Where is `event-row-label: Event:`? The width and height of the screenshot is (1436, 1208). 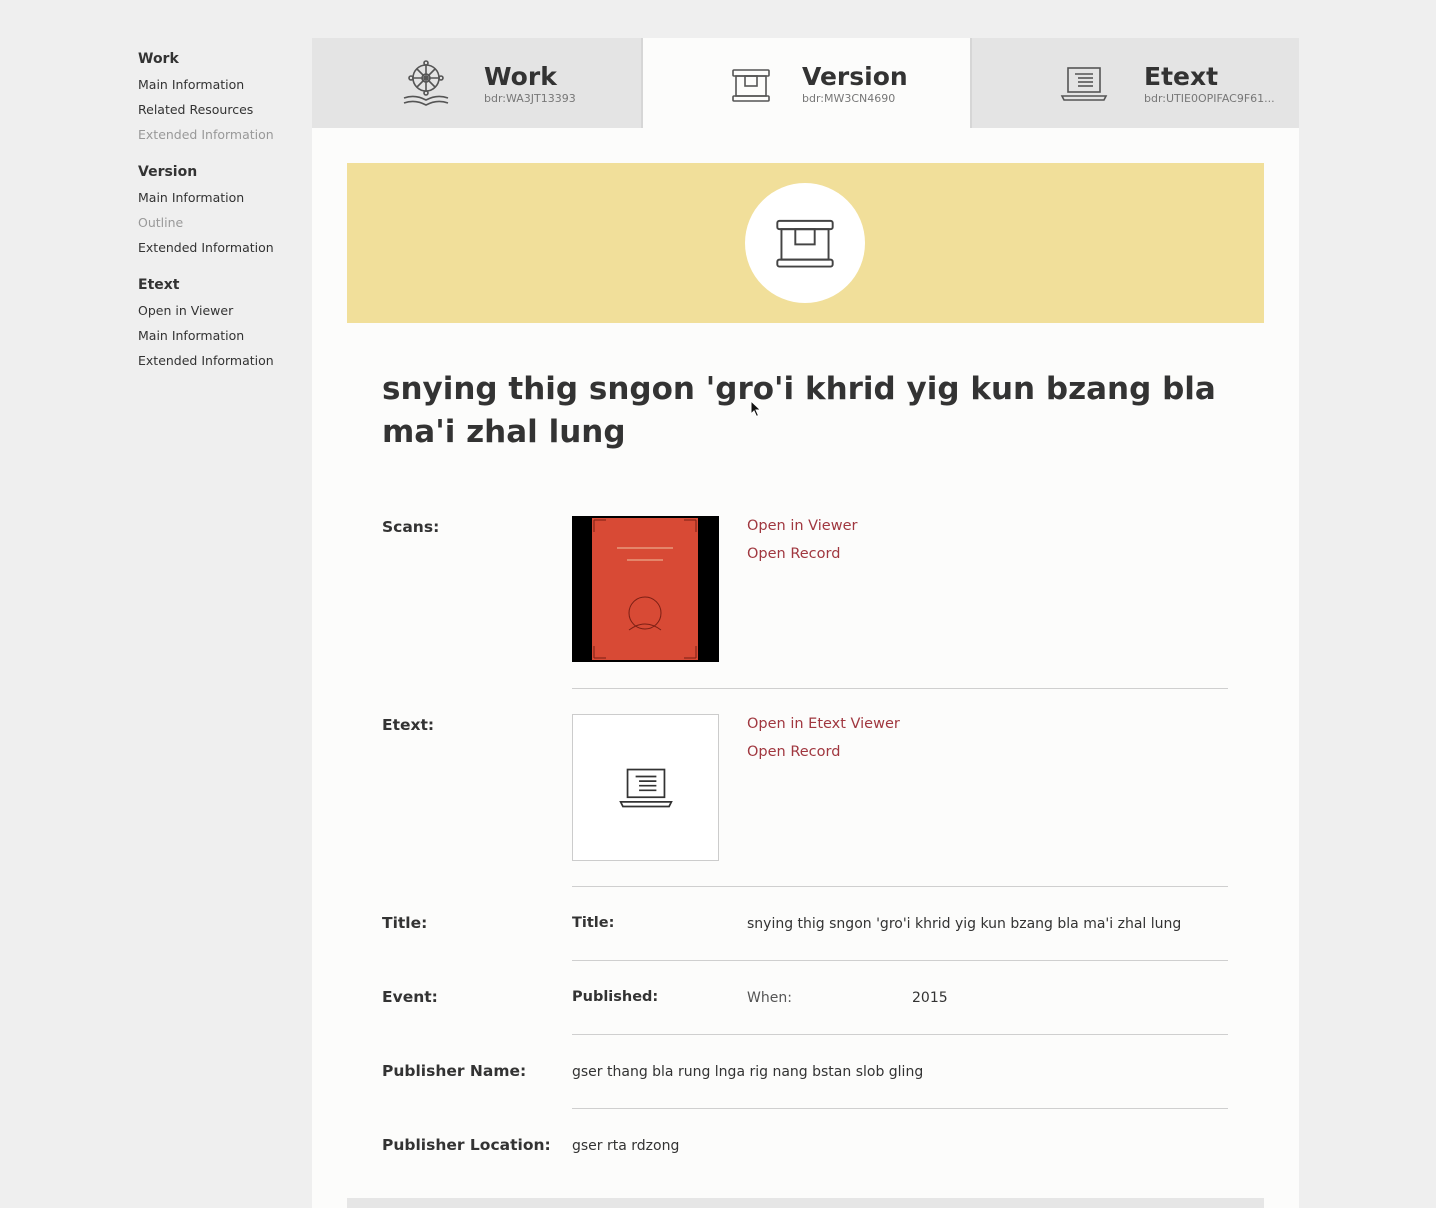
event-row-label: Event: is located at coordinates (410, 997).